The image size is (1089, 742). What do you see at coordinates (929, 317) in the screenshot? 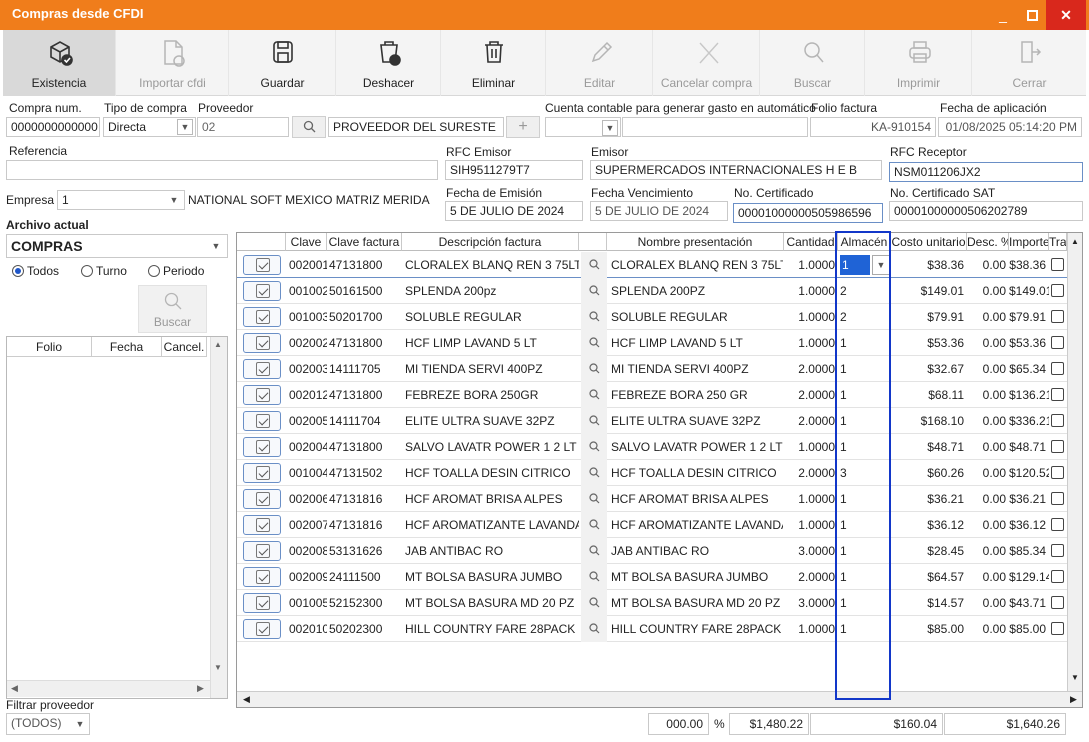
I see `cell-costo: $79.91` at bounding box center [929, 317].